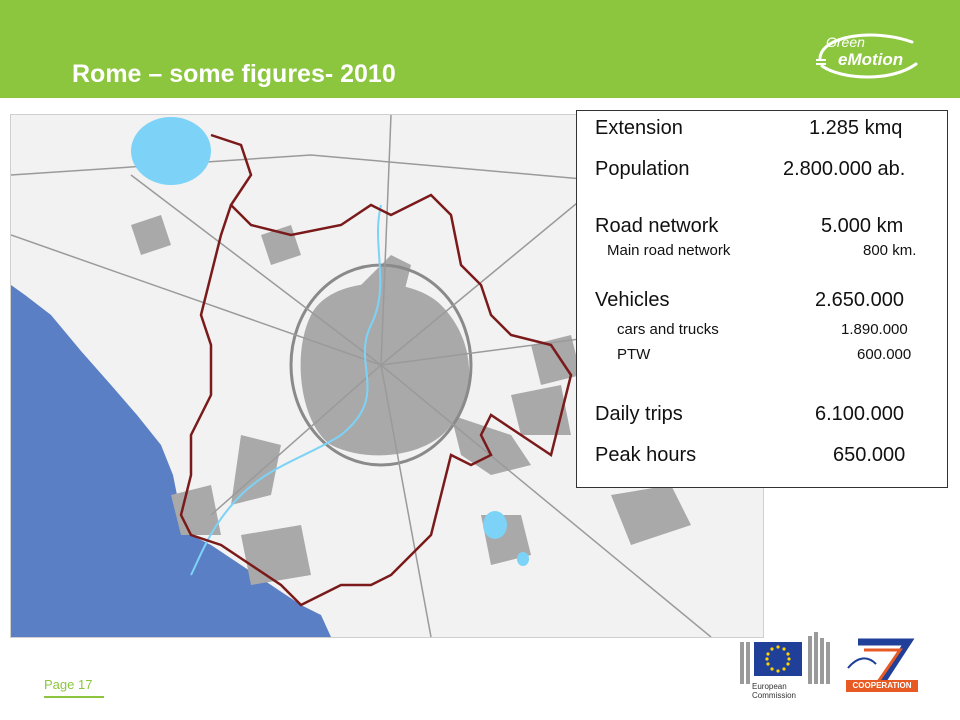 The width and height of the screenshot is (960, 720). Describe the element at coordinates (859, 414) in the screenshot. I see `daily-trips-value: 6.100.000` at that location.